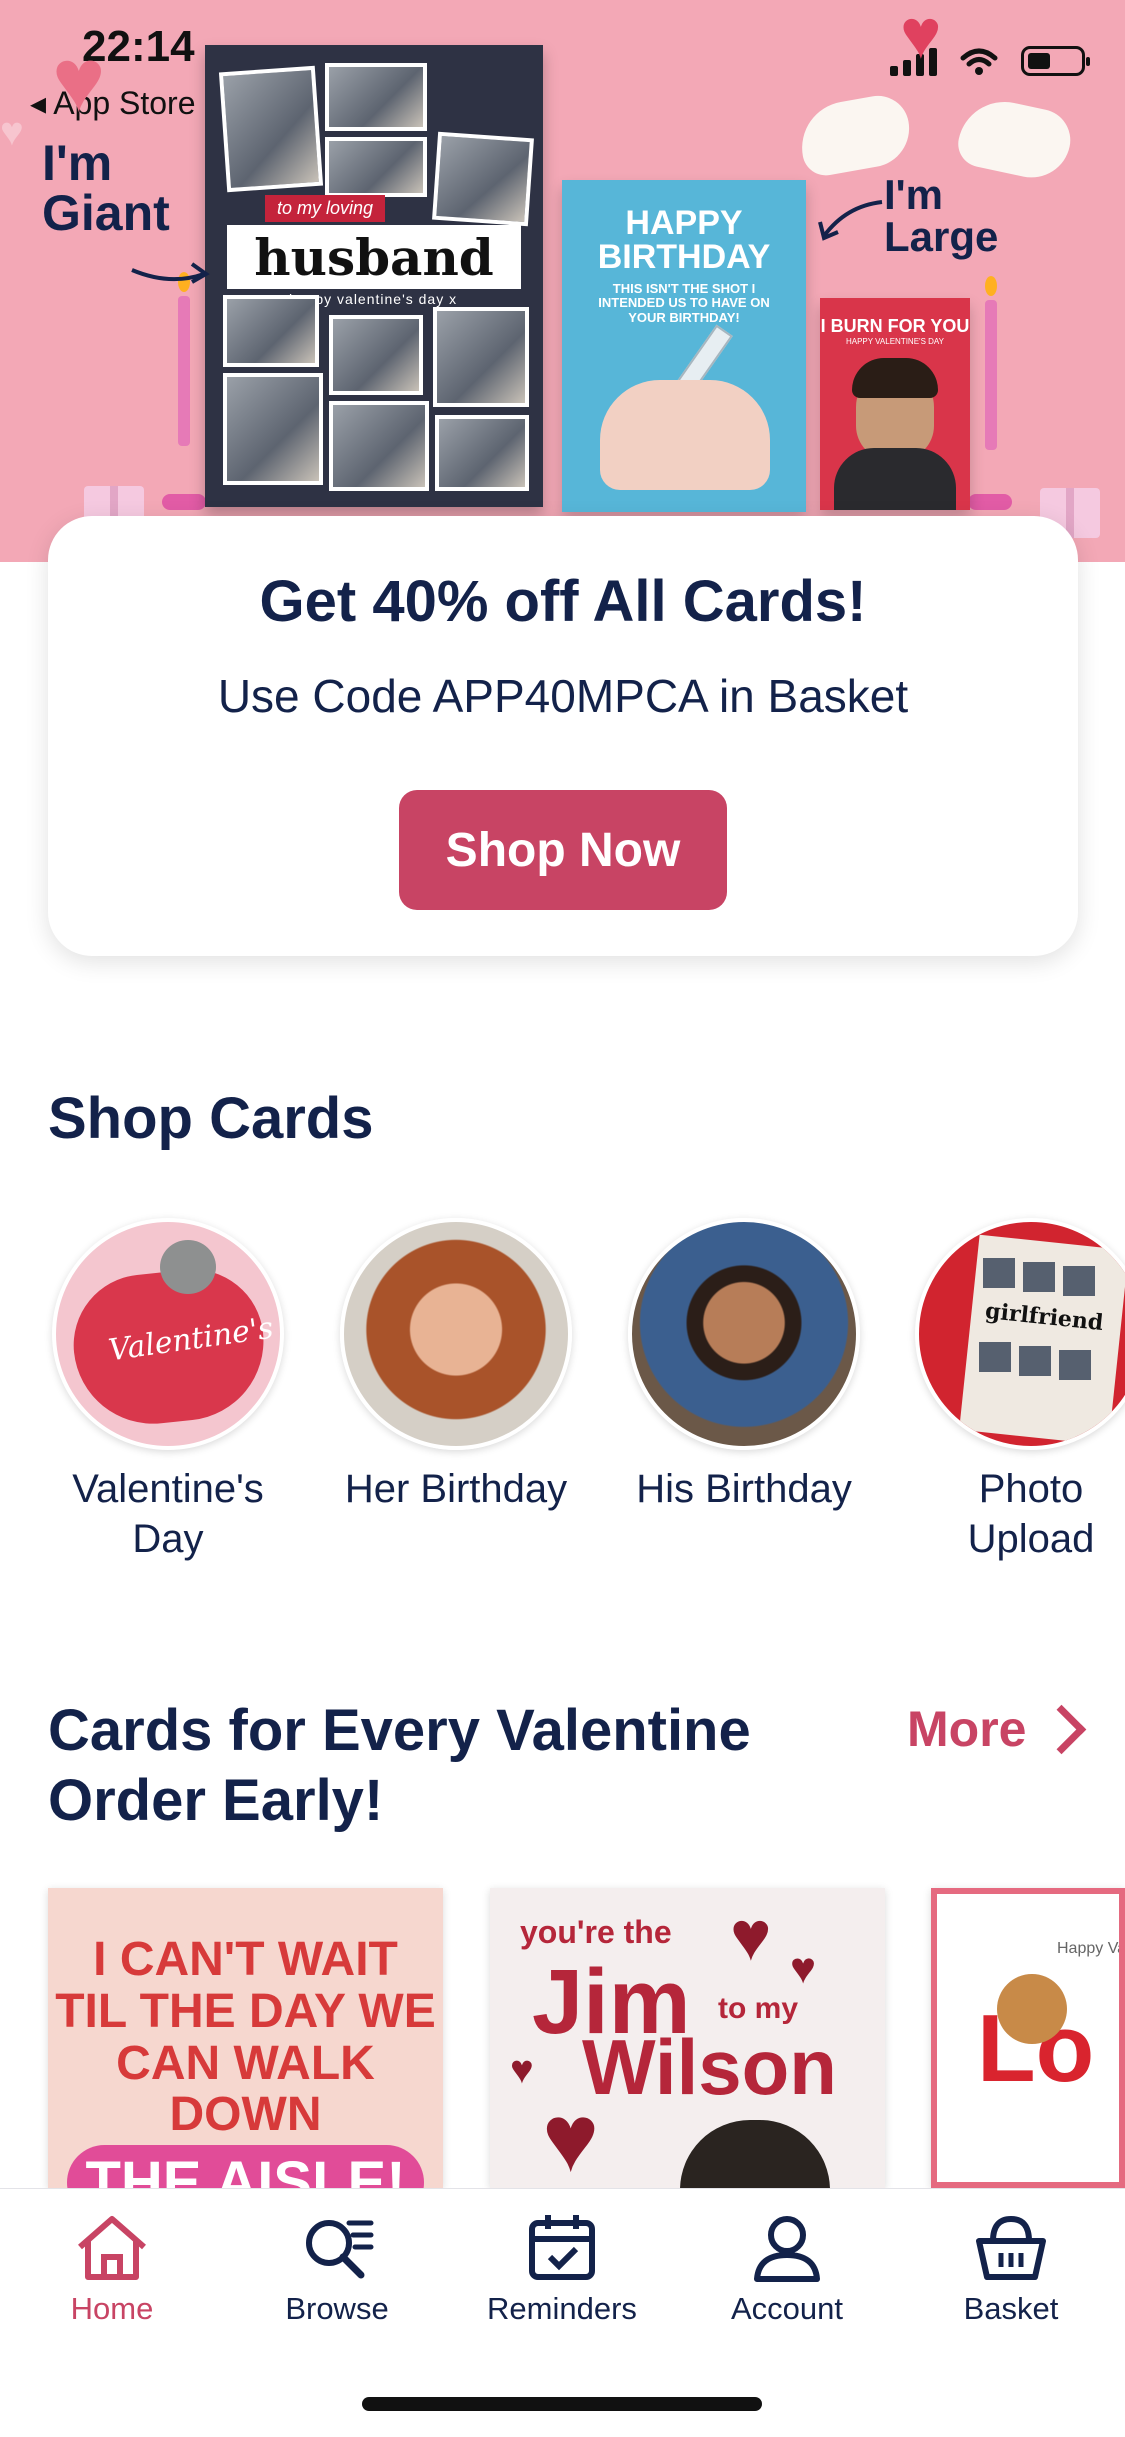 The width and height of the screenshot is (1125, 2437). Describe the element at coordinates (895, 404) in the screenshot. I see `card-burn-image: I BURN FOR YOU HAPPY VALENTINE'S DAY` at that location.